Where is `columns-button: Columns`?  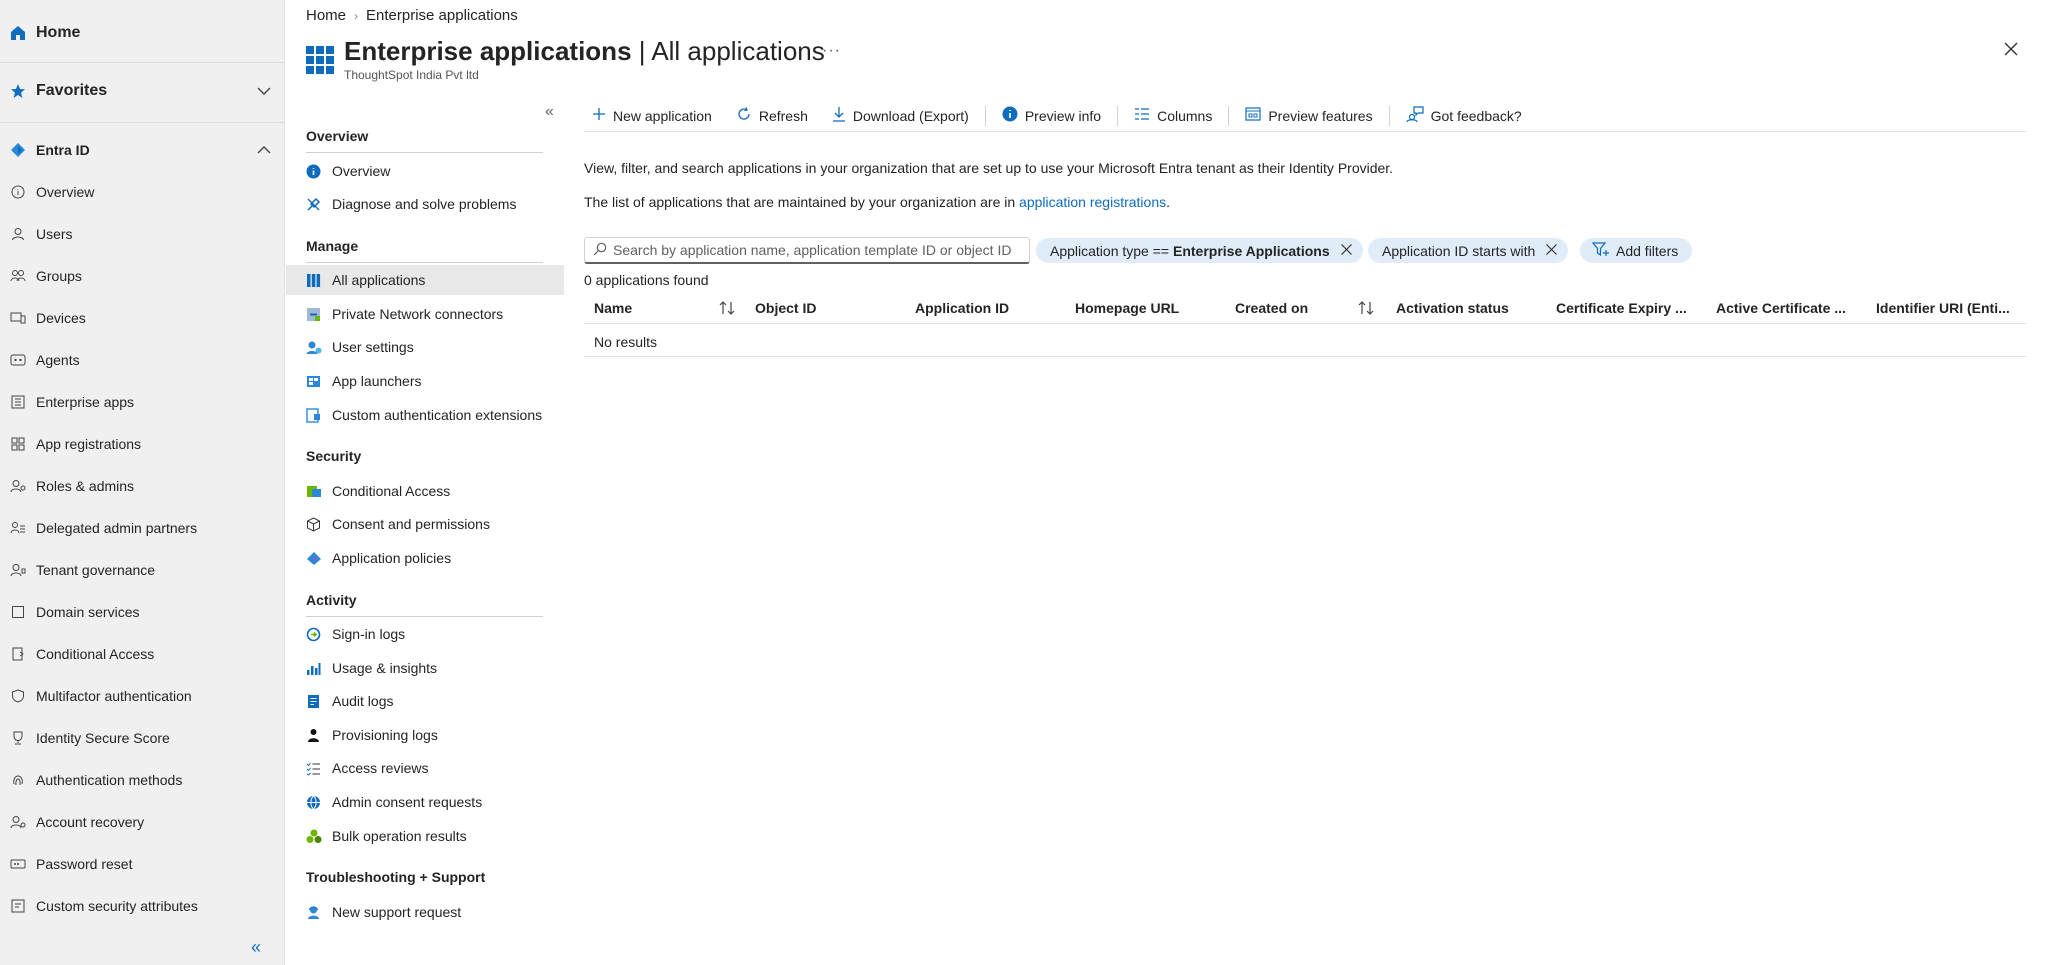 columns-button: Columns is located at coordinates (1173, 116).